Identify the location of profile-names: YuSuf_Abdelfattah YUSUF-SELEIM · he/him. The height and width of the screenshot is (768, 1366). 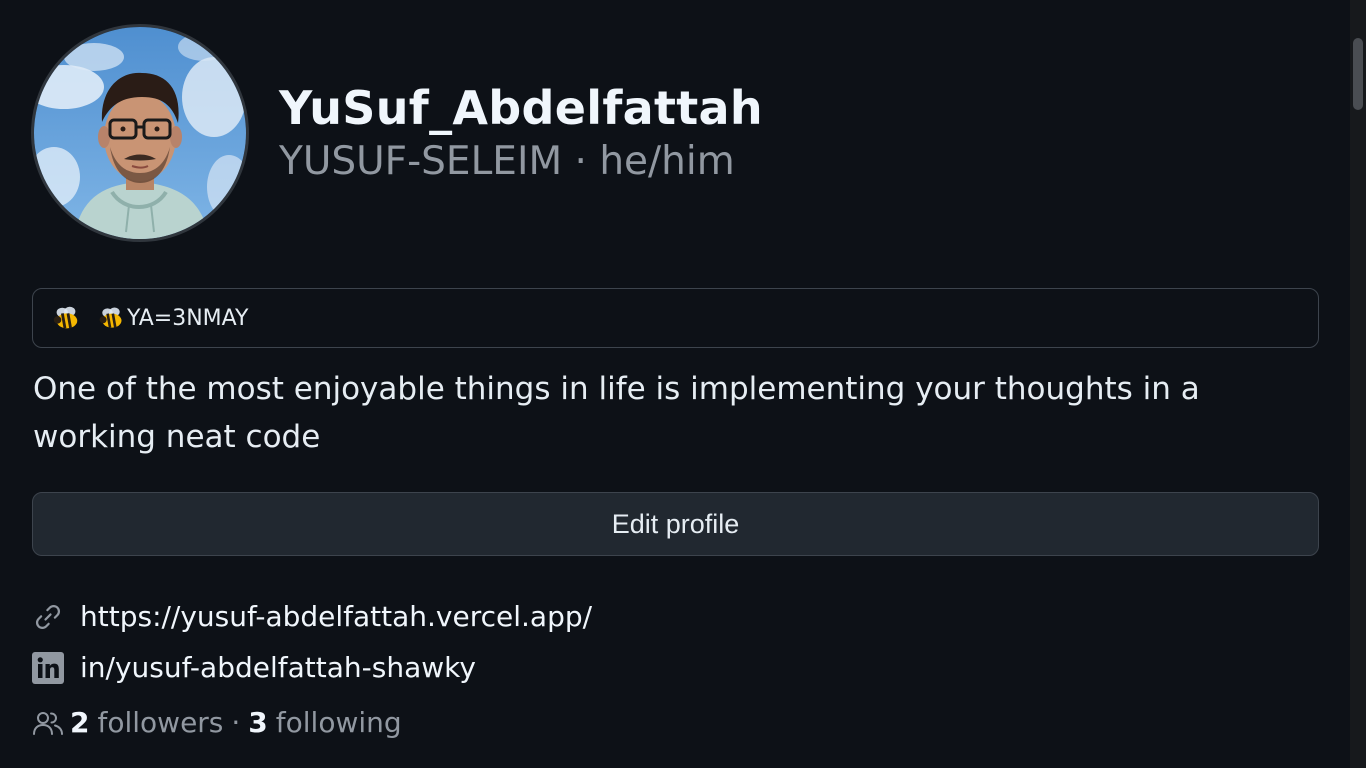
(521, 134).